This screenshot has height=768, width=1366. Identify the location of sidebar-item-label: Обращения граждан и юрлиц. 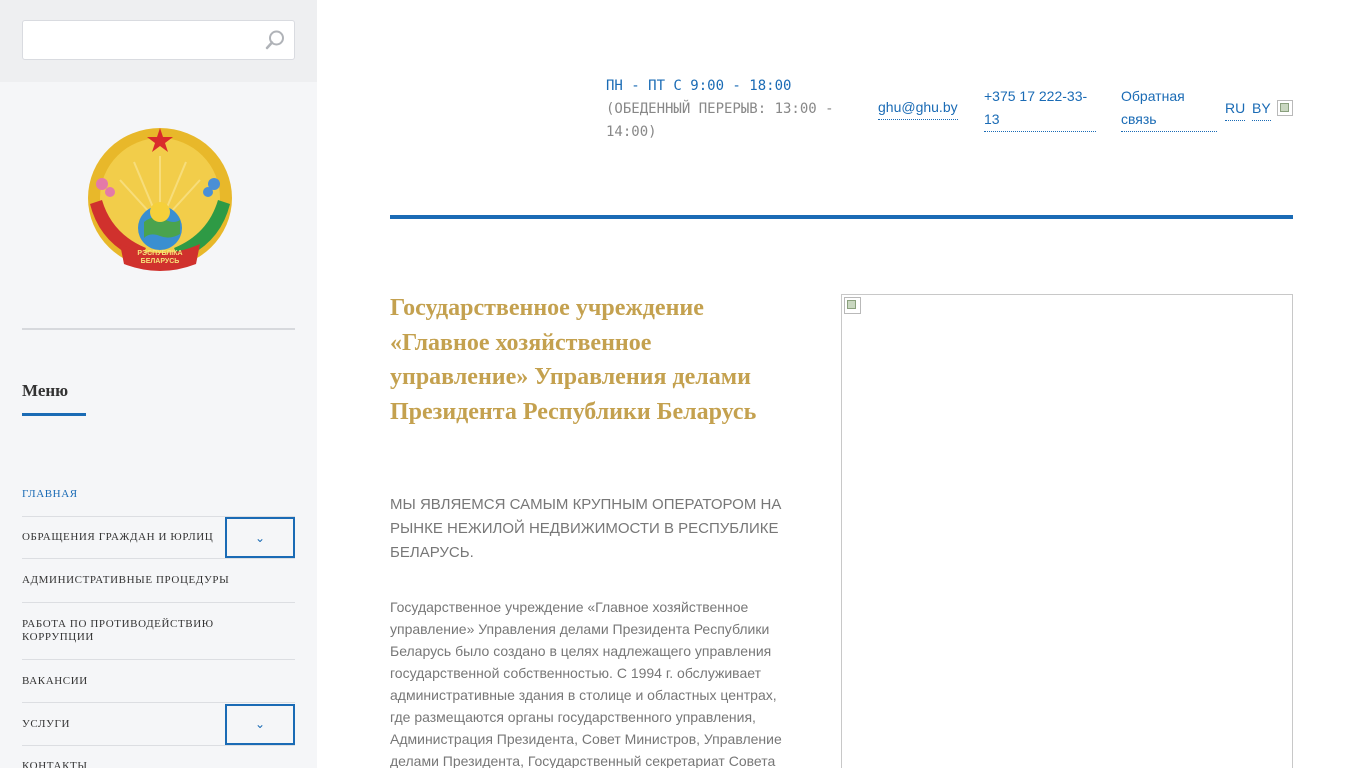
(123, 537).